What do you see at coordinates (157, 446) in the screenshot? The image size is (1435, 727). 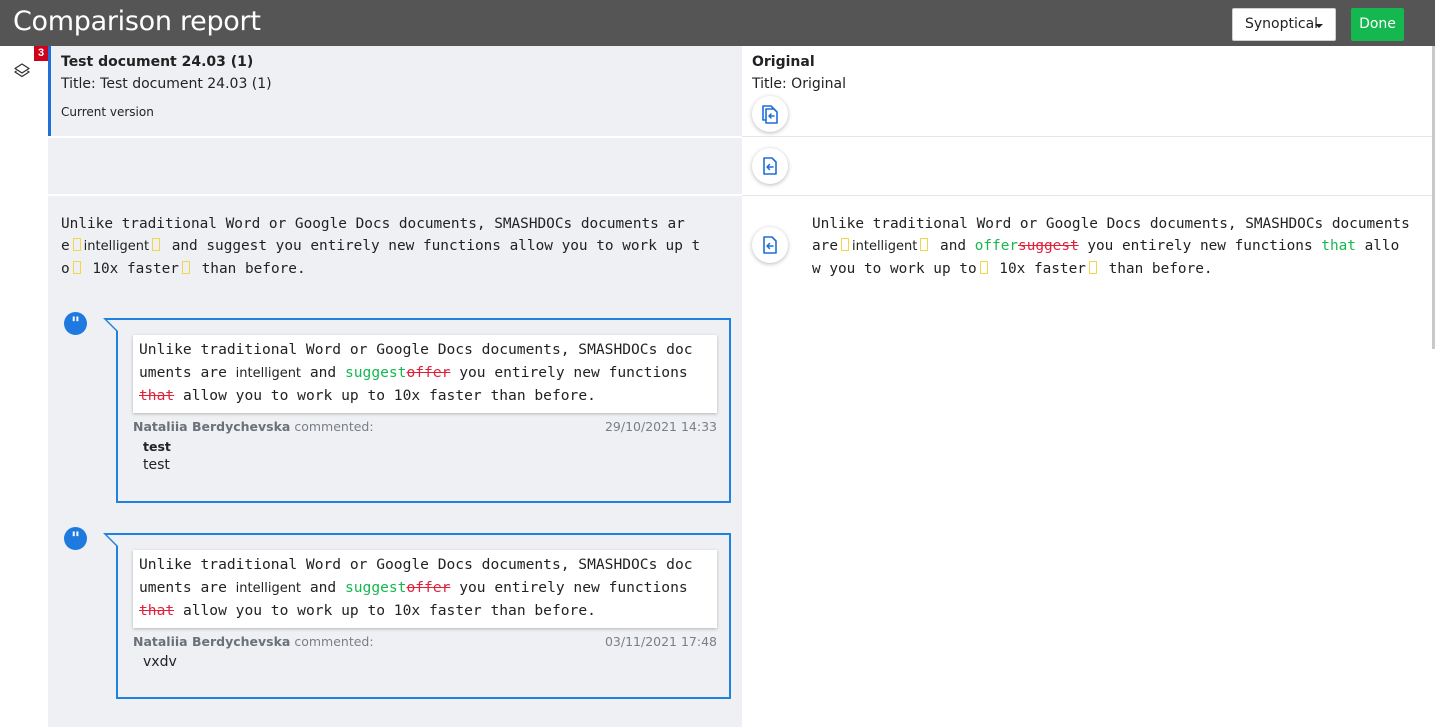 I see `comment-subject: test` at bounding box center [157, 446].